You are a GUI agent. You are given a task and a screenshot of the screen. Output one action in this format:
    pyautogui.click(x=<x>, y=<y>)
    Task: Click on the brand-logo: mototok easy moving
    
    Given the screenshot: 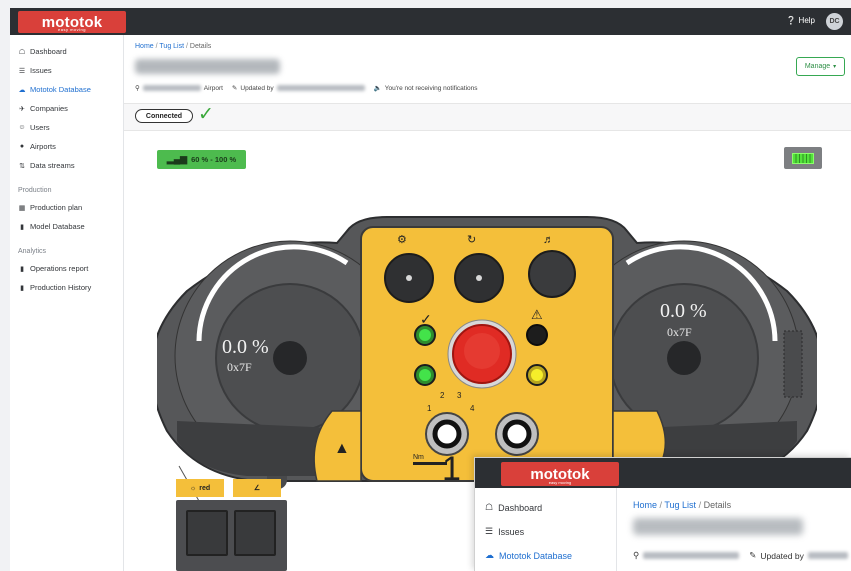 What is the action you would take?
    pyautogui.click(x=72, y=22)
    